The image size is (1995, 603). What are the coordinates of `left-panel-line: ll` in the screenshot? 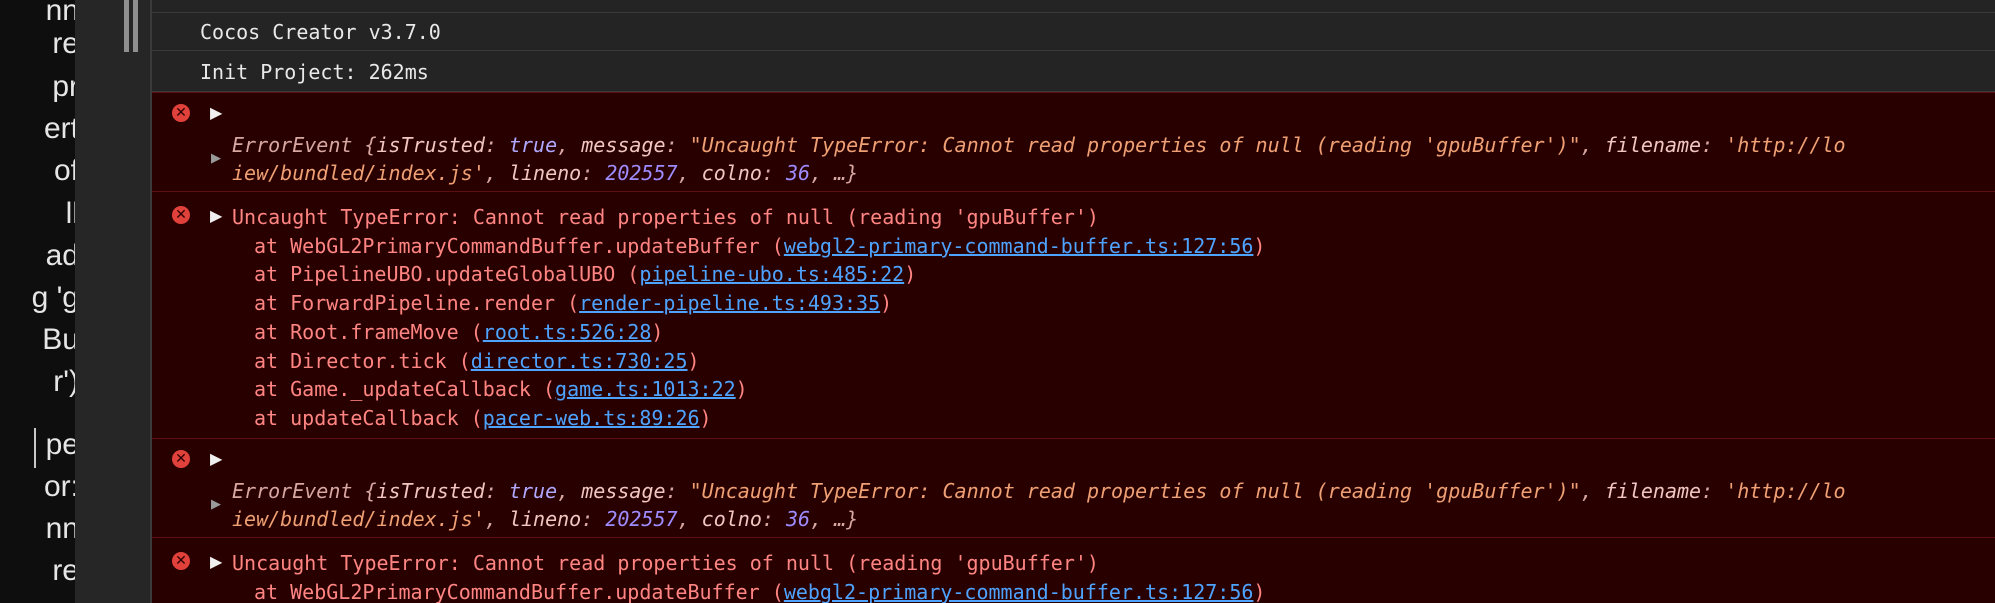 It's located at (70, 213).